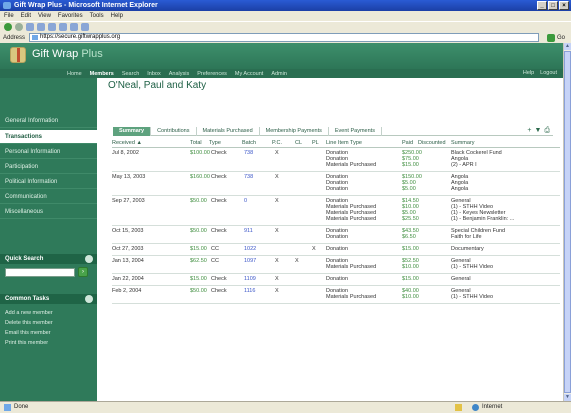 Image resolution: width=571 pixels, height=413 pixels. What do you see at coordinates (542, 5) in the screenshot?
I see `minimize-button: _` at bounding box center [542, 5].